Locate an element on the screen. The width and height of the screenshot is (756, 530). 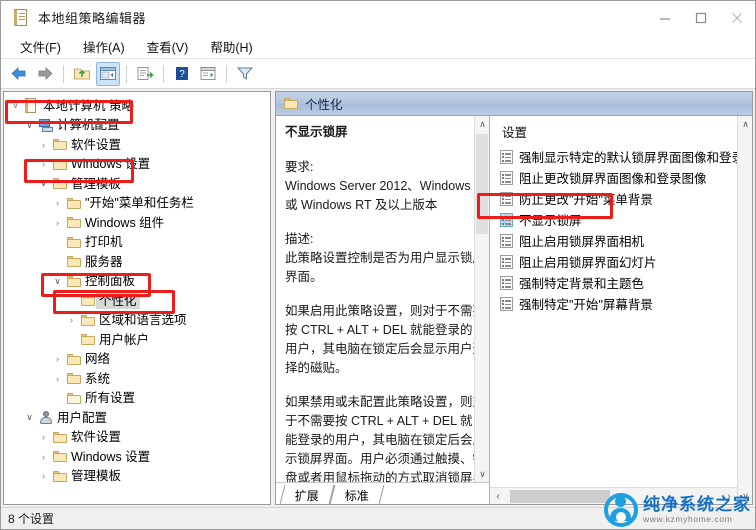
tab-standard: 标准 is located at coordinates (357, 494).